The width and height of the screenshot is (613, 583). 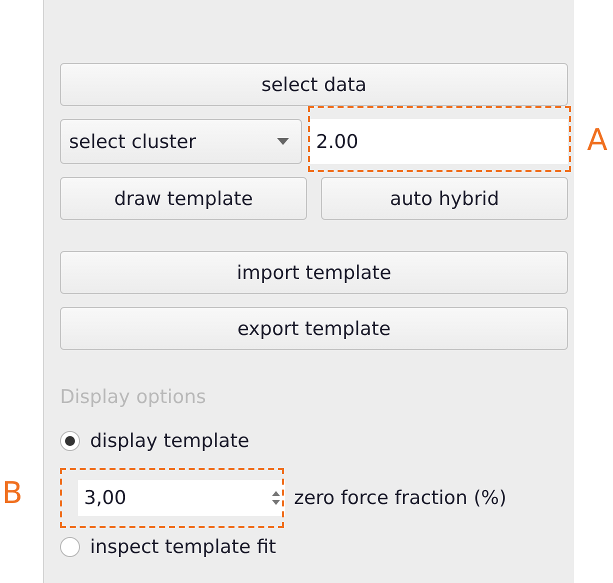 What do you see at coordinates (597, 140) in the screenshot?
I see `annotation-label: A` at bounding box center [597, 140].